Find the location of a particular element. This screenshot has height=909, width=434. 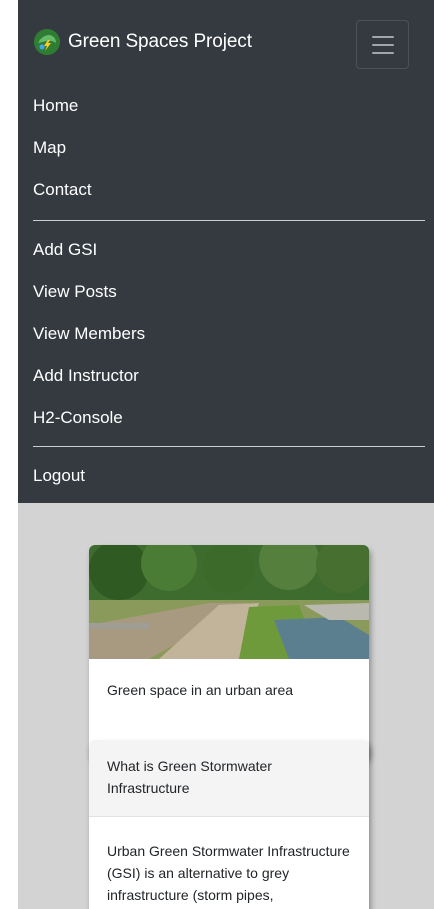

info-card-header: What is Green Stormwater Infrastructure is located at coordinates (229, 778).